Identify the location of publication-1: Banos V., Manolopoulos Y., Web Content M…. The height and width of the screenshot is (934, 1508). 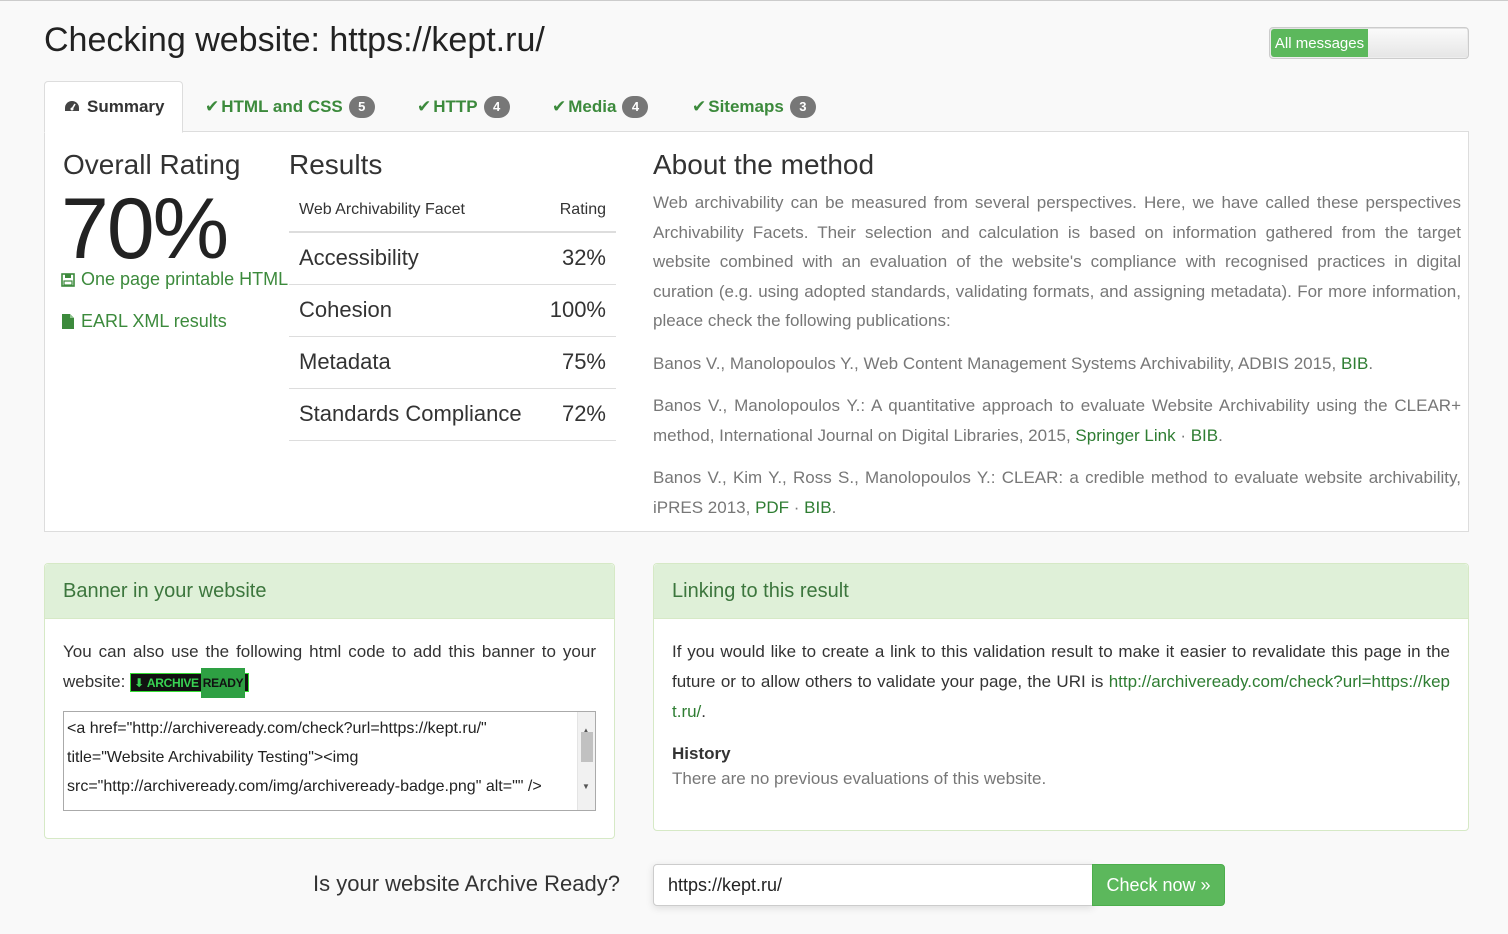
(1057, 364).